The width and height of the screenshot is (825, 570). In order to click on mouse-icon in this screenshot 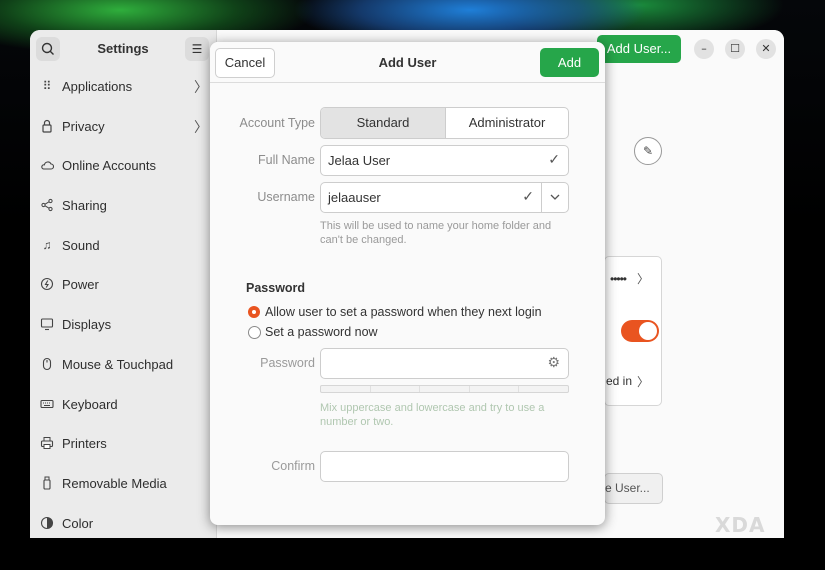, I will do `click(47, 364)`.